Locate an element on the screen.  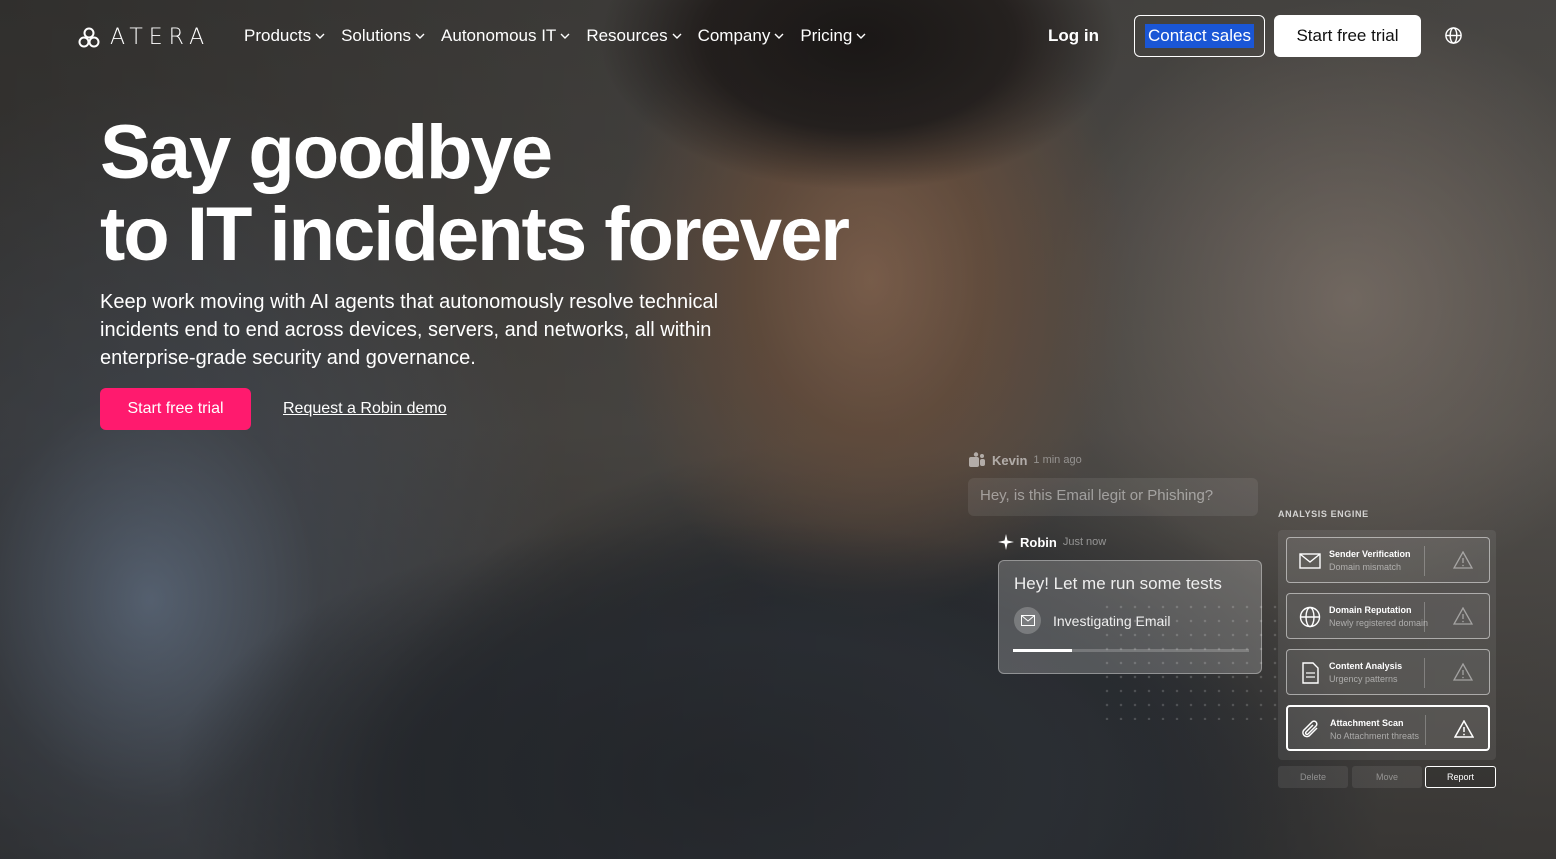
nav-autonomous-it-label: Autonomous IT is located at coordinates (499, 35).